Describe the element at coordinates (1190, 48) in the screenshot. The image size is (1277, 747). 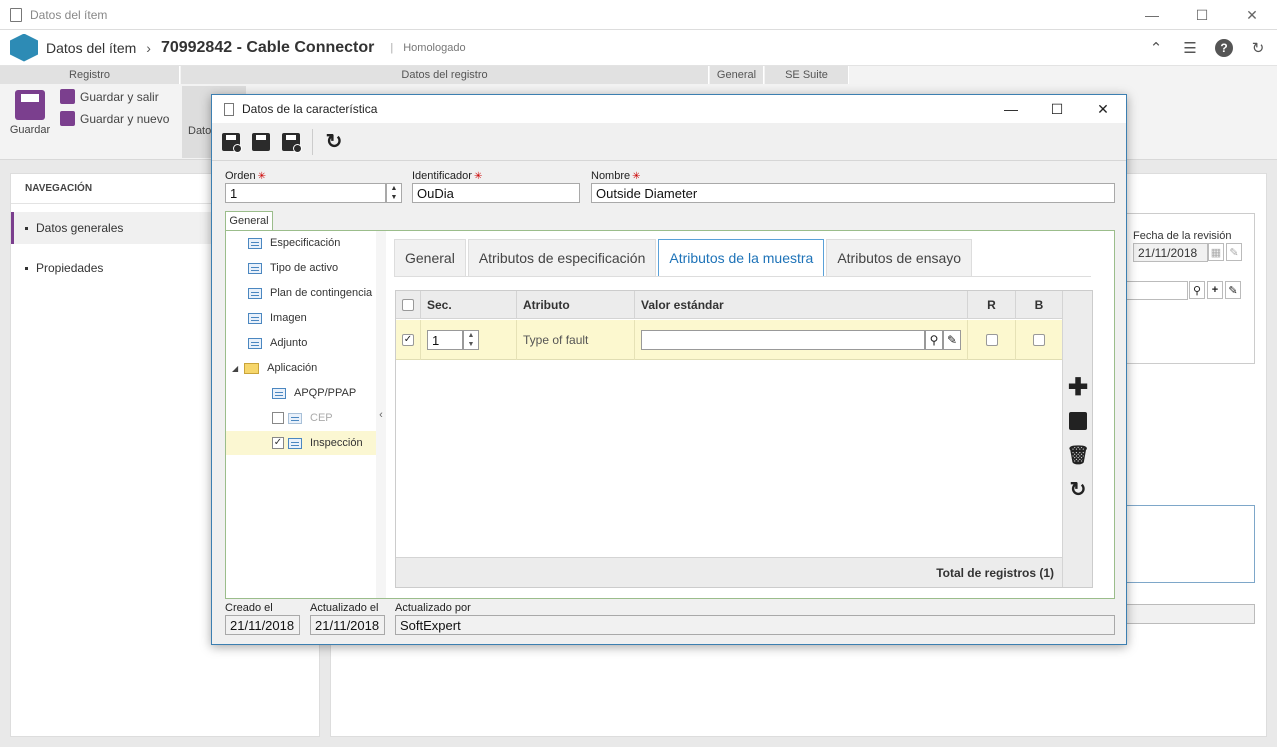
I see `list-menu-icon: ☰` at that location.